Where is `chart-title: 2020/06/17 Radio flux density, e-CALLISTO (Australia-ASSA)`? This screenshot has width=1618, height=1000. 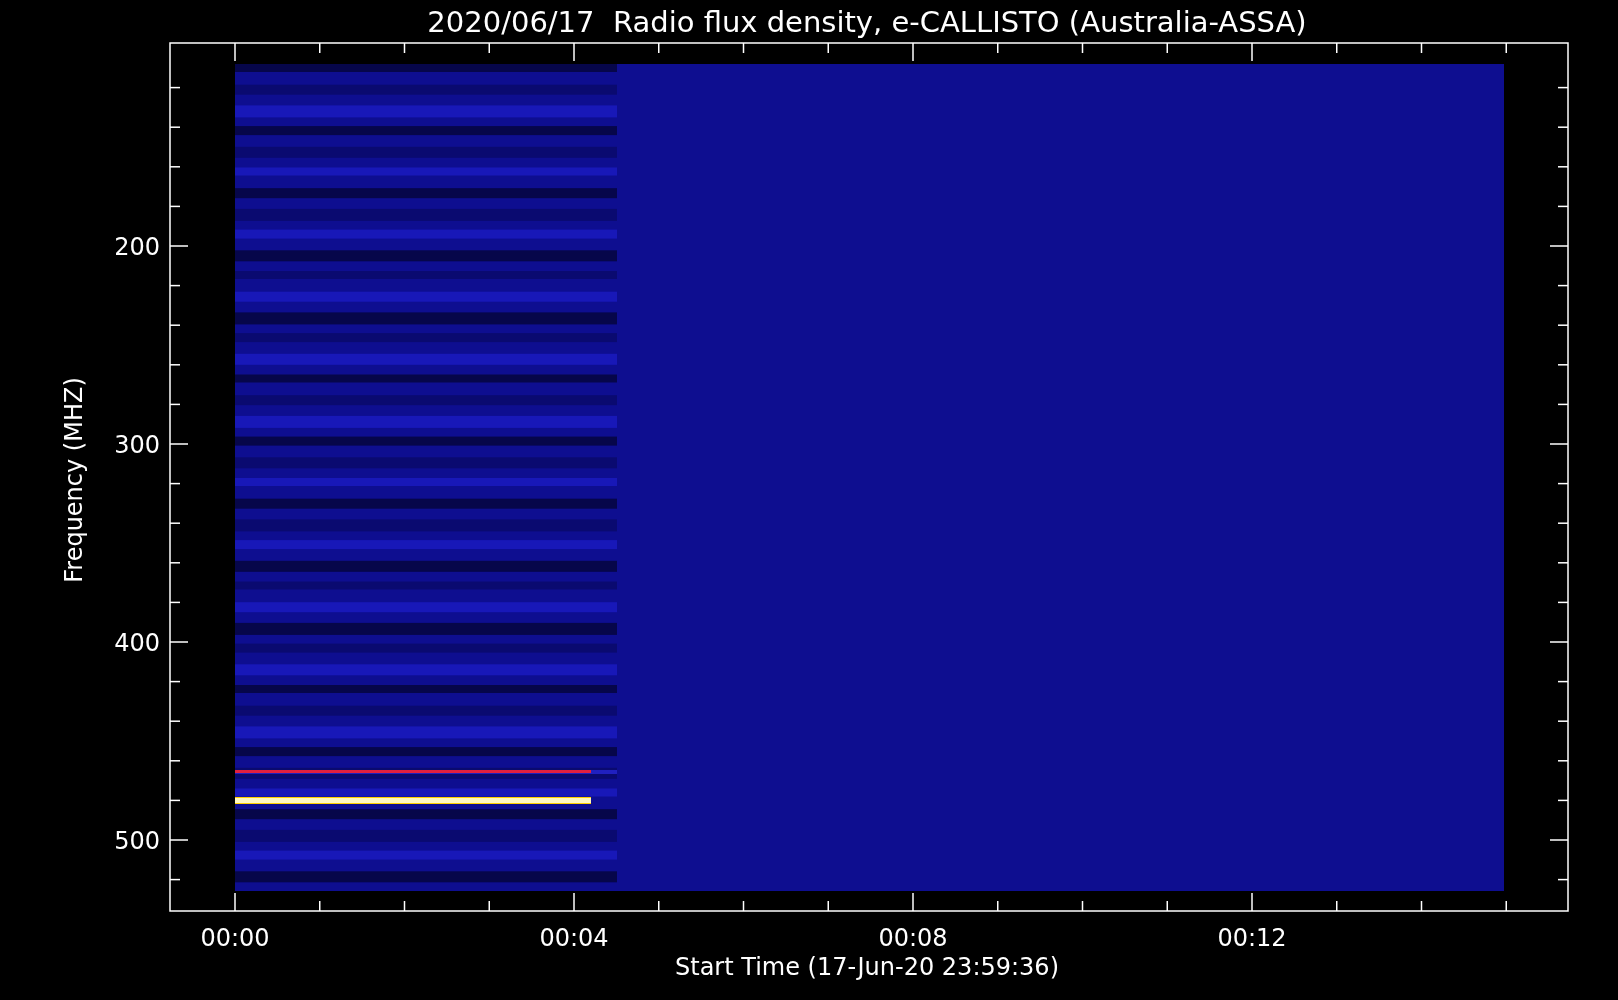
chart-title: 2020/06/17 Radio flux density, e-CALLISTO (Australia-ASSA) is located at coordinates (867, 22).